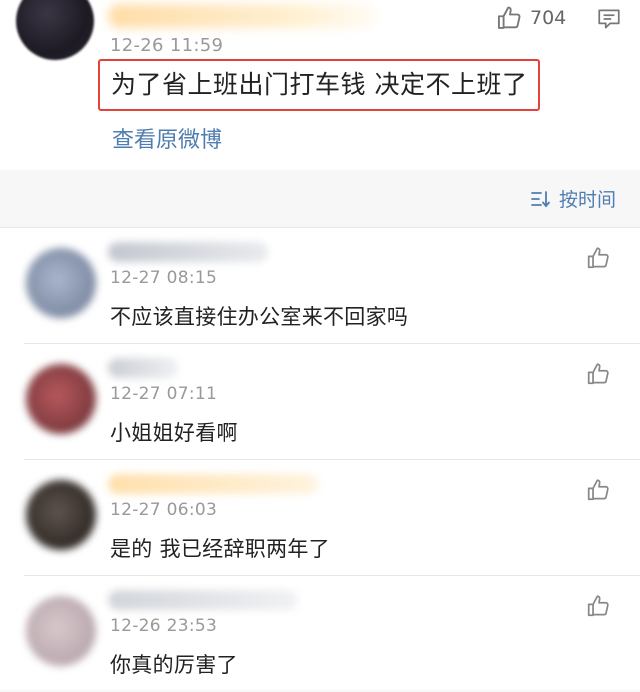 Image resolution: width=640 pixels, height=692 pixels. I want to click on comment-text: 小姐姐好看啊, so click(174, 433).